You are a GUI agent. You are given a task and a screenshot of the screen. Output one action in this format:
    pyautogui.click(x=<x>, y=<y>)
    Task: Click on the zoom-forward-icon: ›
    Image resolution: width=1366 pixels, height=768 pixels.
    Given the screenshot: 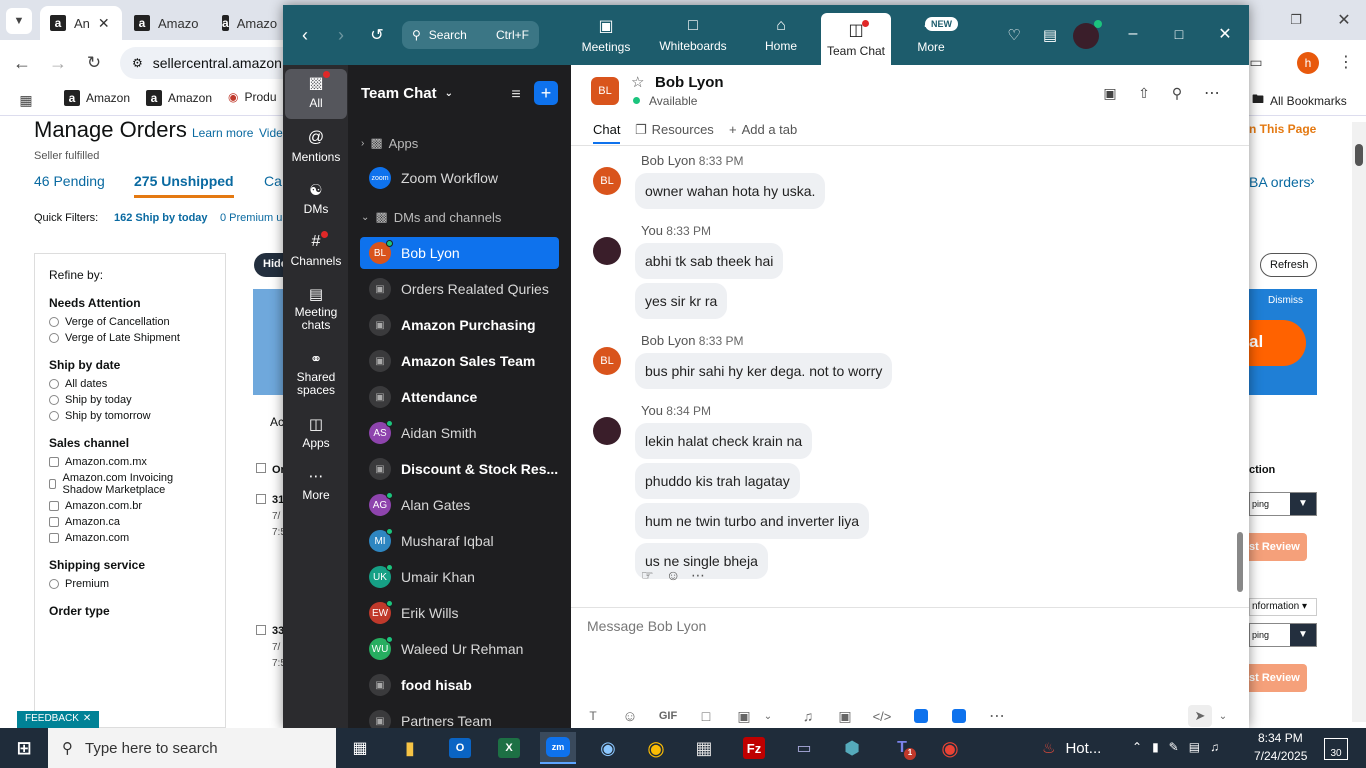 What is the action you would take?
    pyautogui.click(x=341, y=35)
    